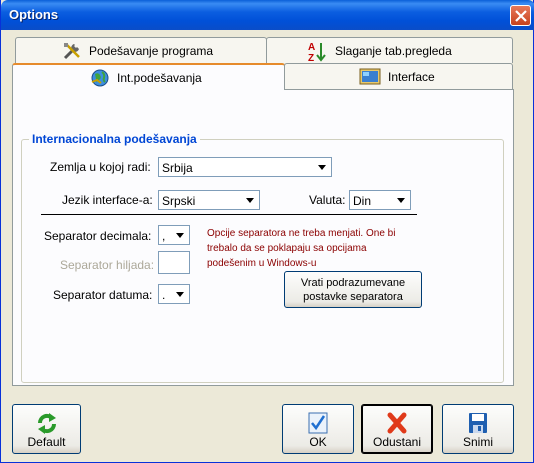  Describe the element at coordinates (370, 77) in the screenshot. I see `monitor-icon` at that location.